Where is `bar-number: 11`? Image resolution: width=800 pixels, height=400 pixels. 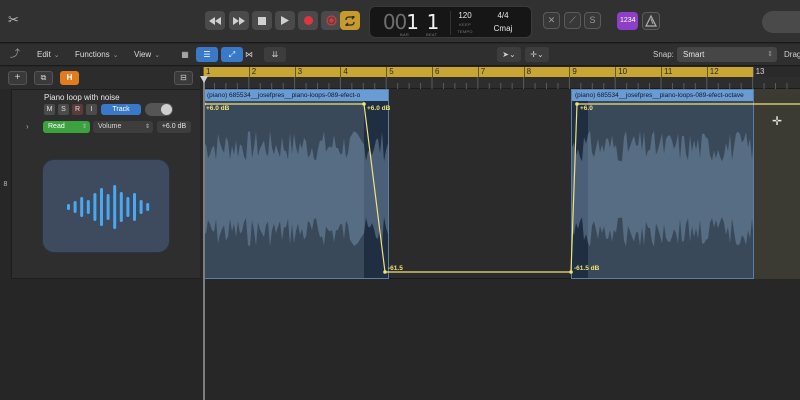
bar-number: 11 is located at coordinates (666, 72).